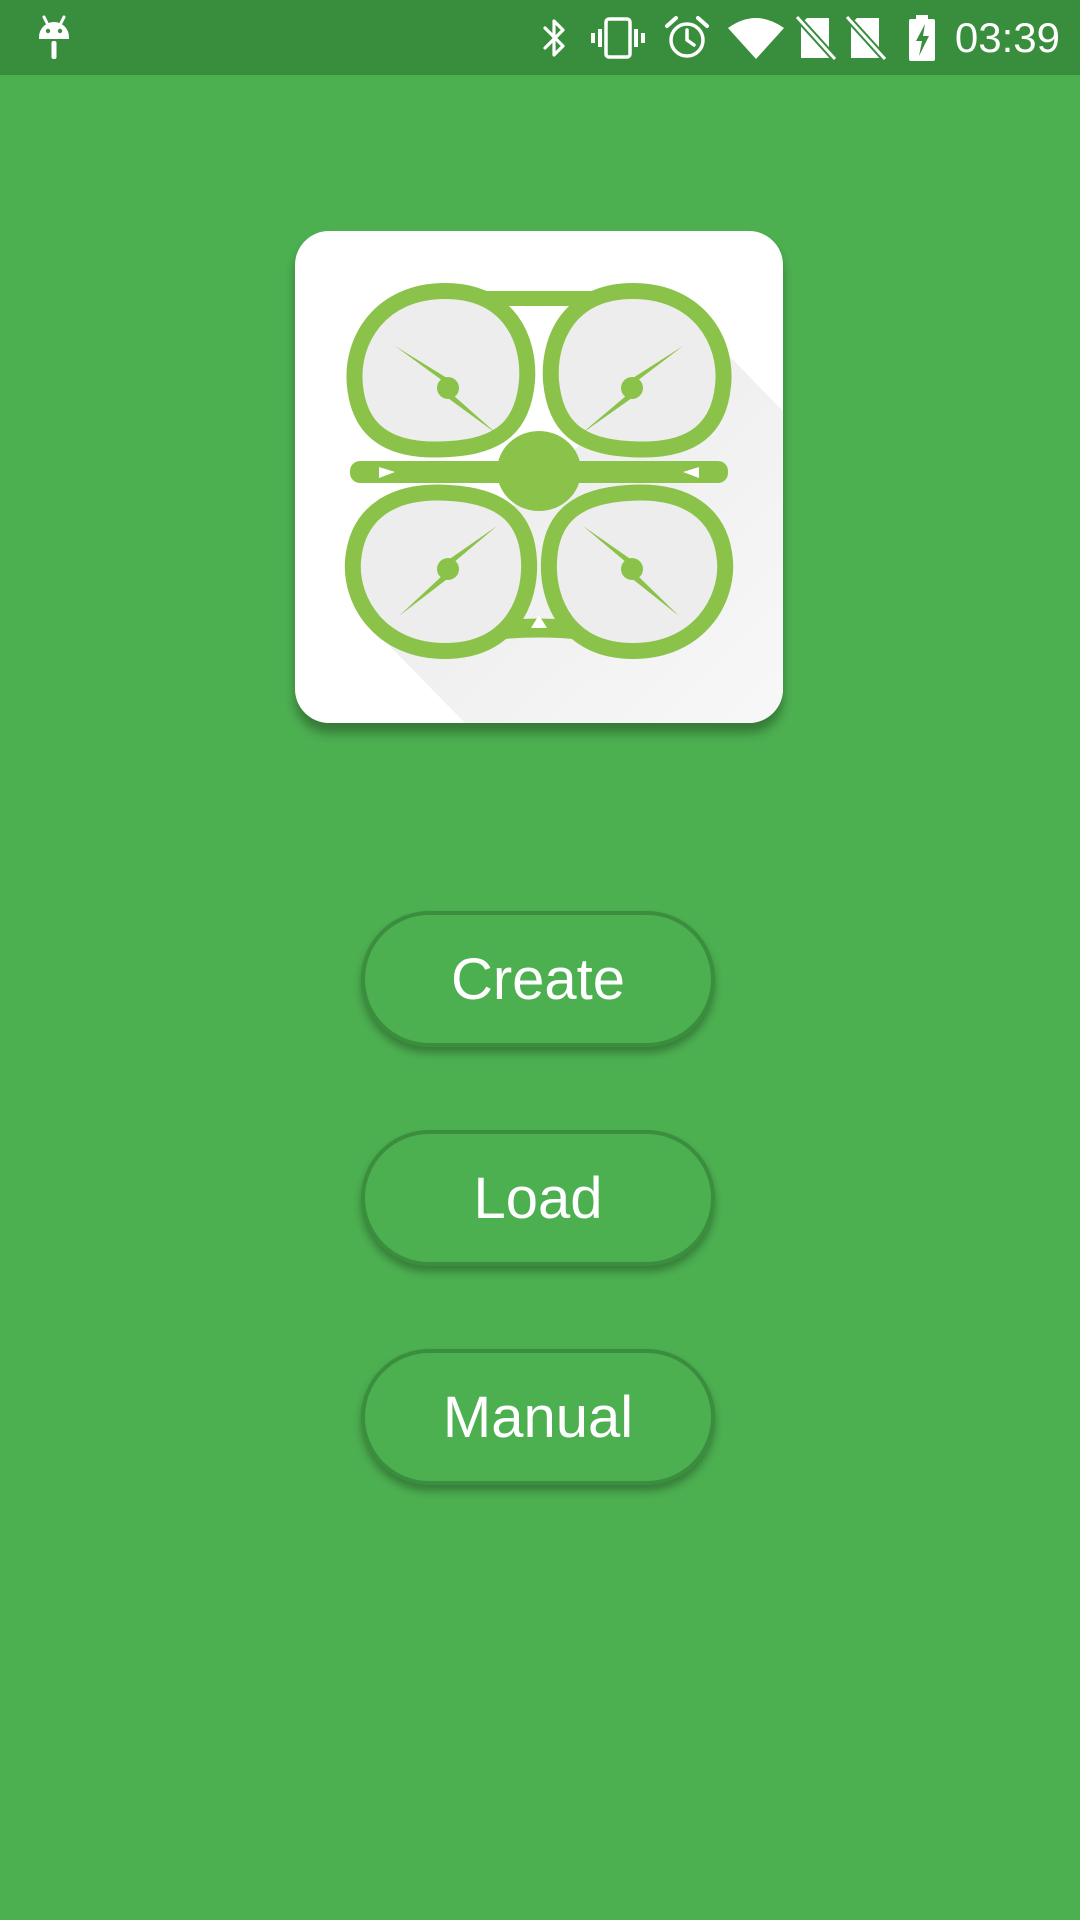  What do you see at coordinates (756, 37) in the screenshot?
I see `wifi-icon` at bounding box center [756, 37].